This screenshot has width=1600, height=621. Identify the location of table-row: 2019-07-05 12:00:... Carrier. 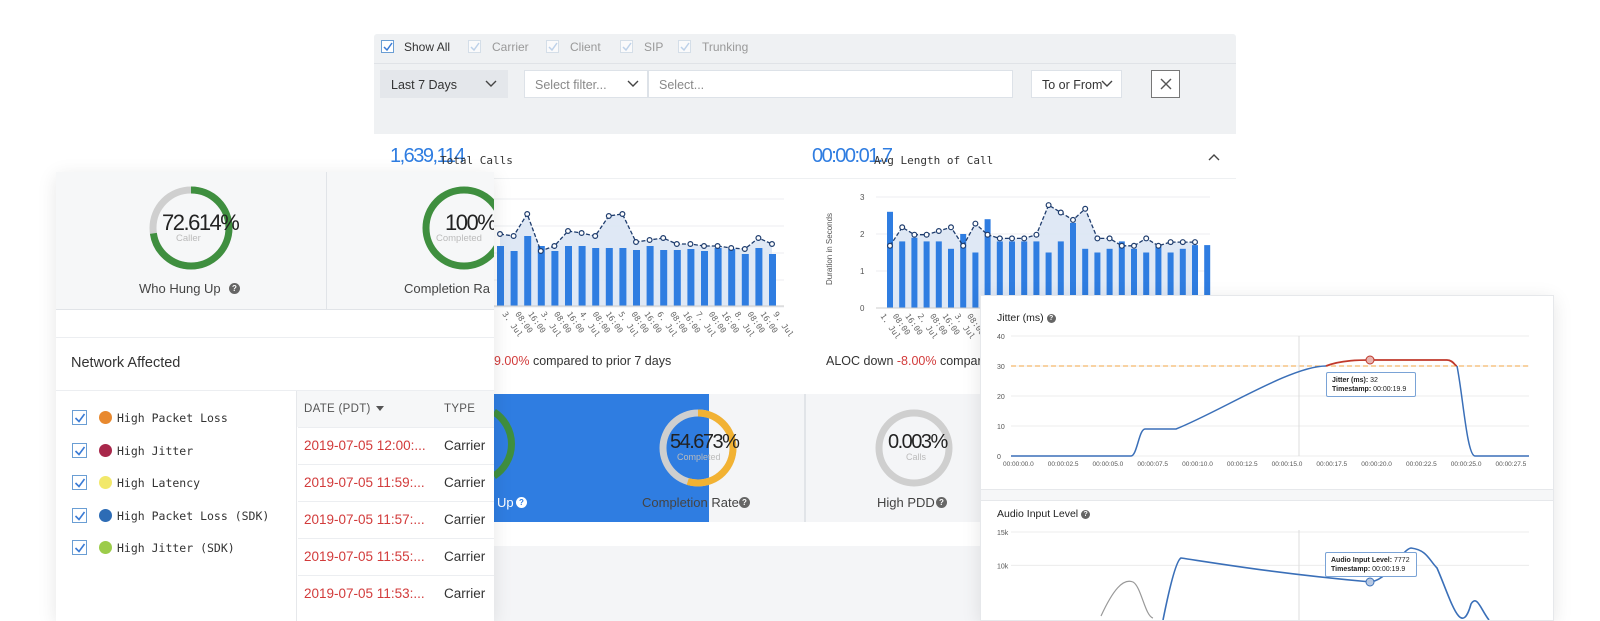
(396, 445).